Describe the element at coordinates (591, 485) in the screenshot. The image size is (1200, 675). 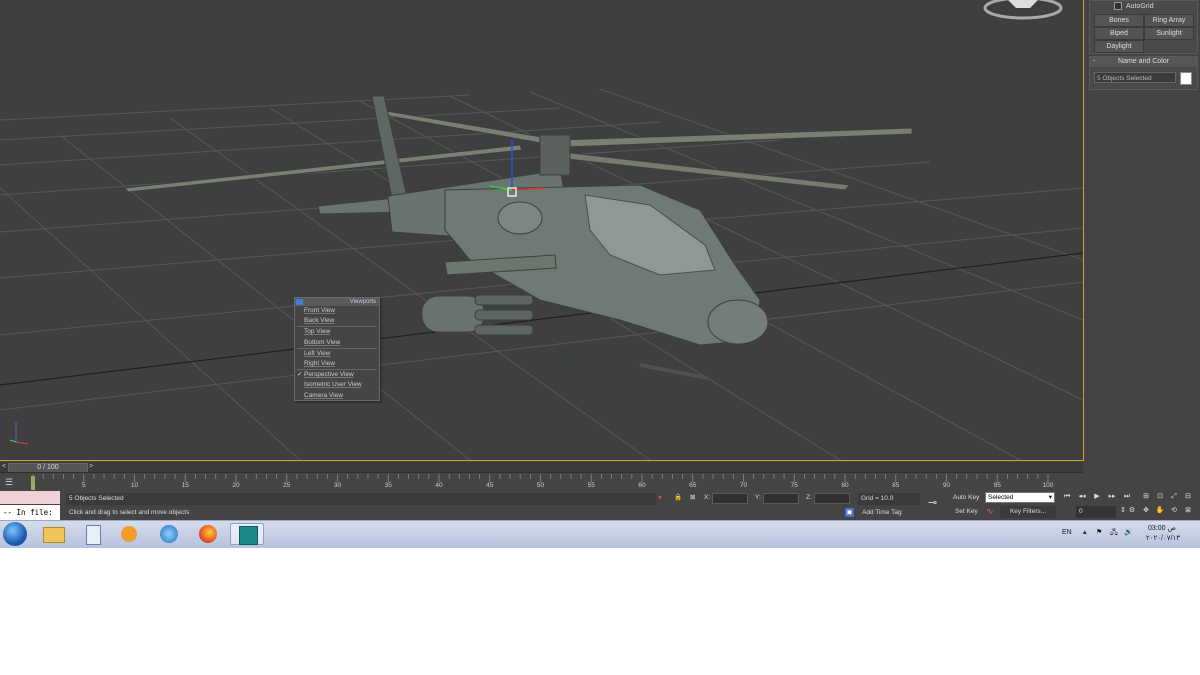
I see `tick-label: 55` at that location.